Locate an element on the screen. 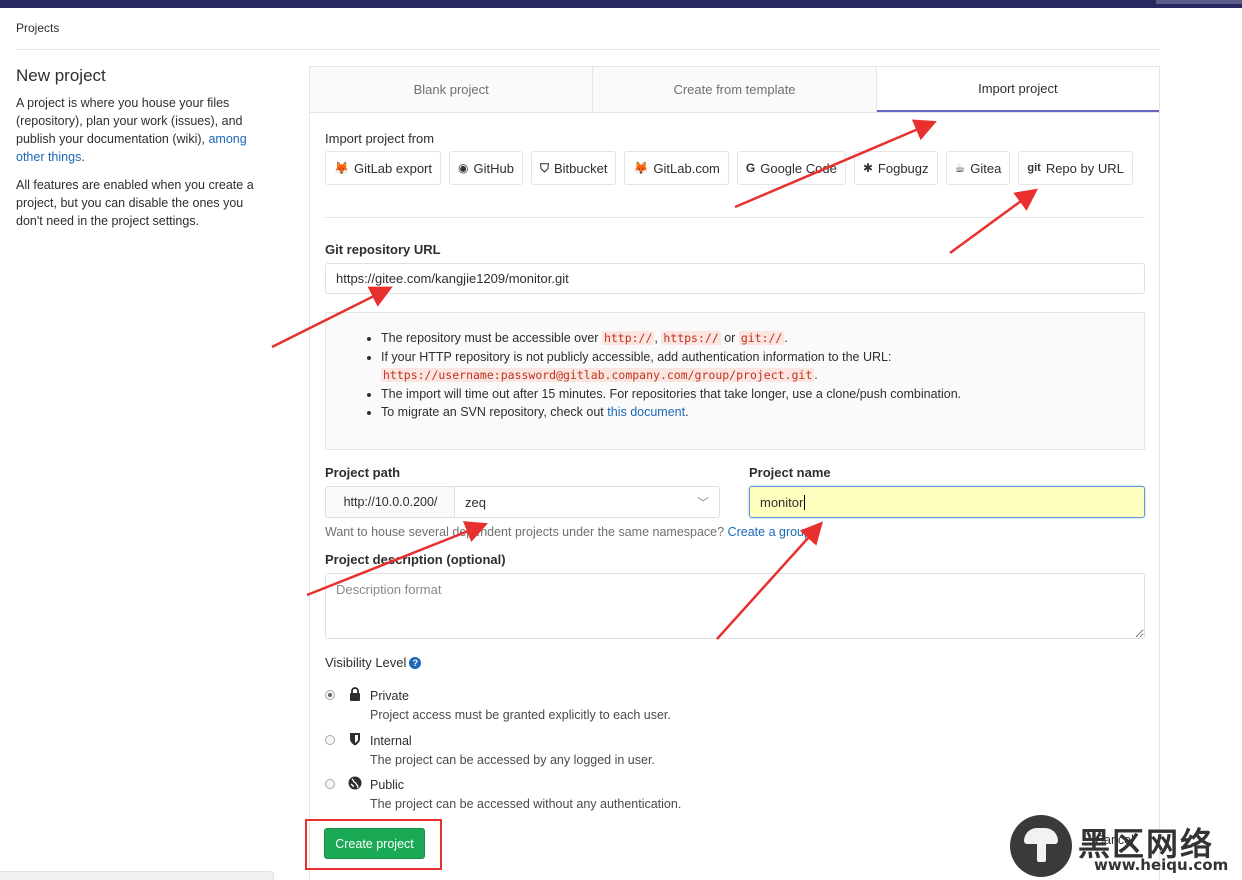 The width and height of the screenshot is (1242, 880). annotation-box is located at coordinates (373, 844).